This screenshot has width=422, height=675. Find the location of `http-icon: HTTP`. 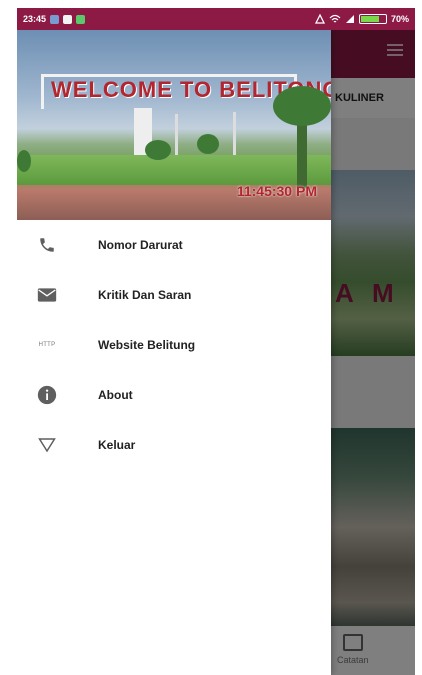

http-icon: HTTP is located at coordinates (47, 345).